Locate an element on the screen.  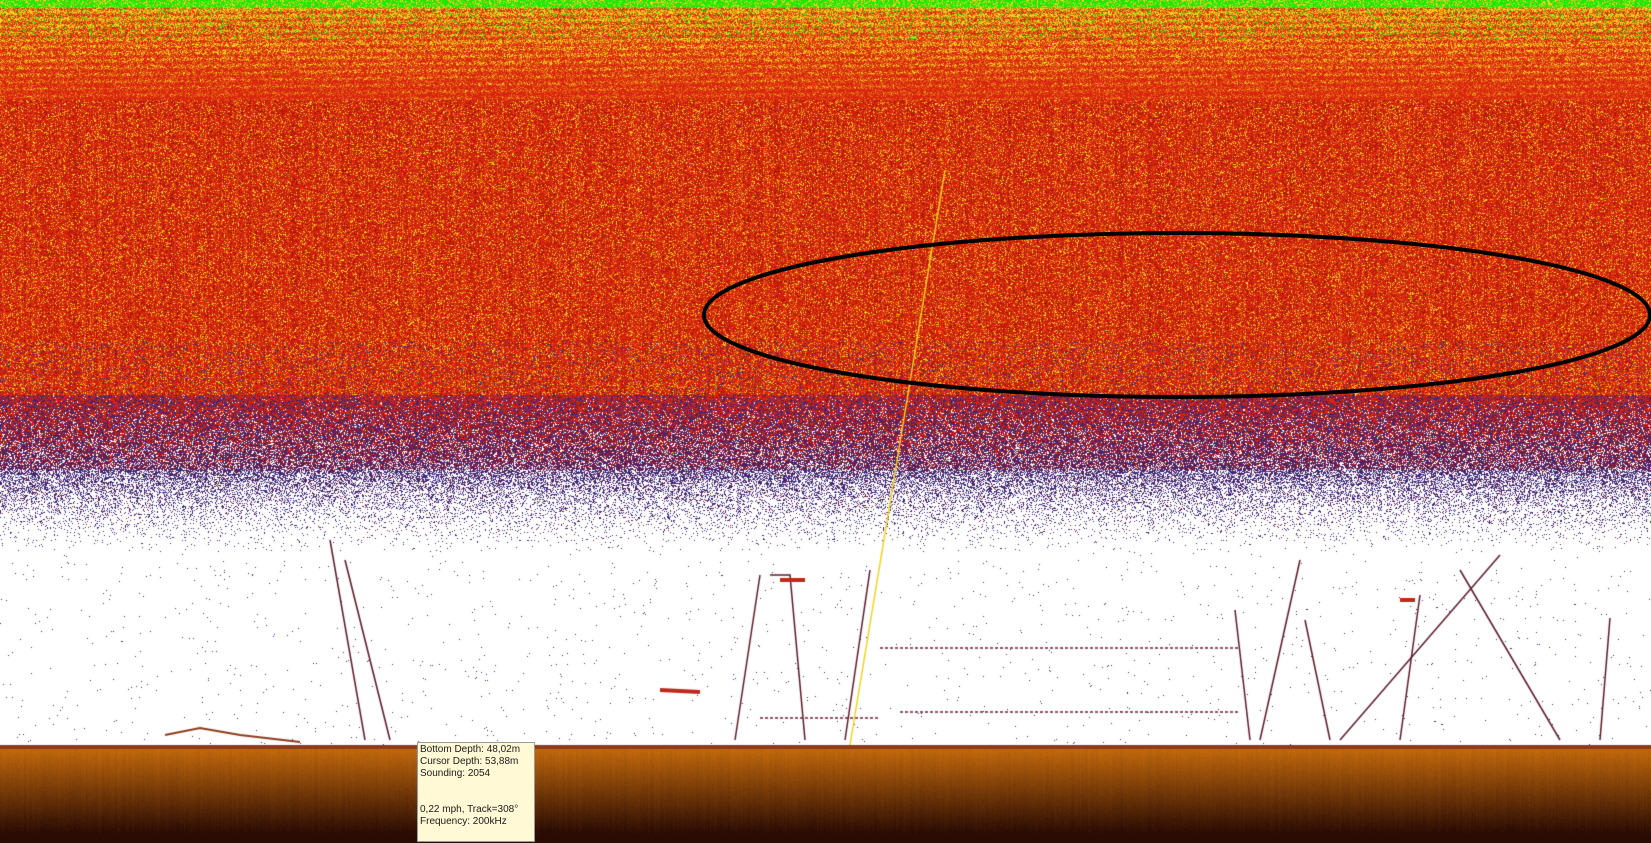
tooltip-spacer is located at coordinates (476, 792).